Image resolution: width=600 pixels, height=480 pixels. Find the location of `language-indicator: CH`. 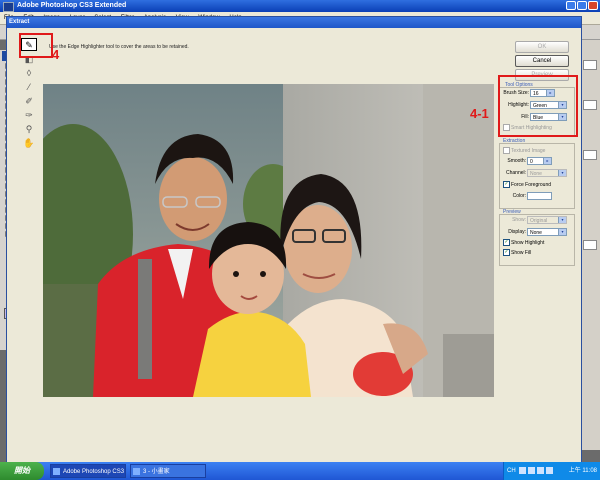

language-indicator: CH is located at coordinates (511, 471).